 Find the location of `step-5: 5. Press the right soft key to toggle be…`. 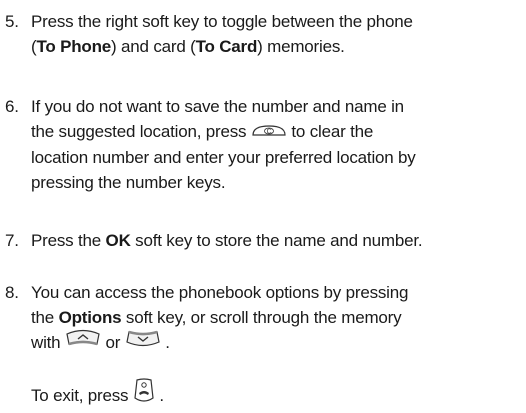

step-5: 5. Press the right soft key to toggle be… is located at coordinates (263, 34).